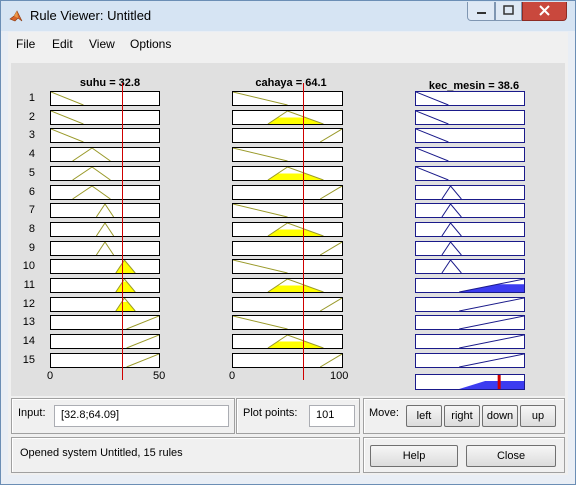 Image resolution: width=576 pixels, height=485 pixels. What do you see at coordinates (500, 416) in the screenshot?
I see `move-down-button: down` at bounding box center [500, 416].